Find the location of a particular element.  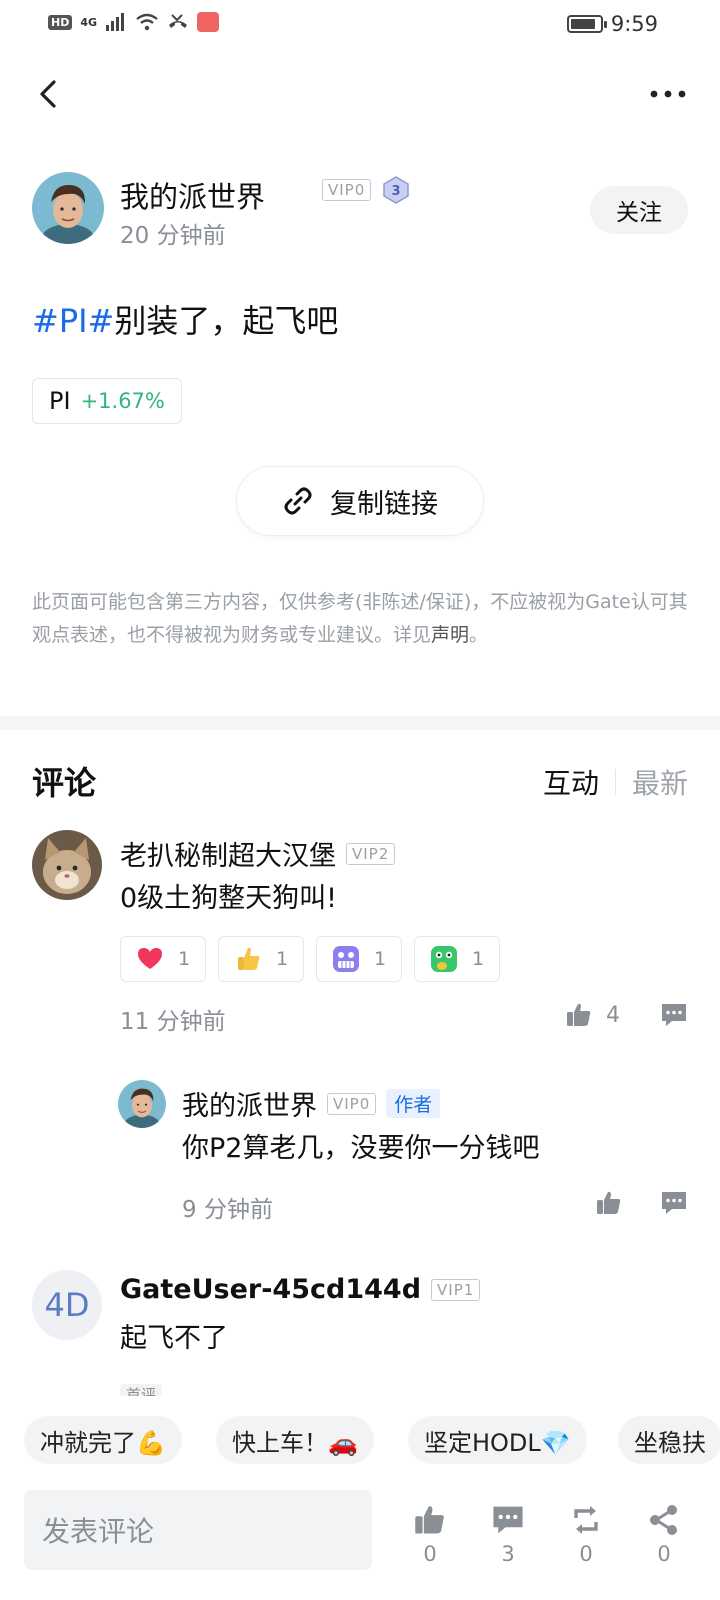

cat-avatar-image is located at coordinates (67, 865).